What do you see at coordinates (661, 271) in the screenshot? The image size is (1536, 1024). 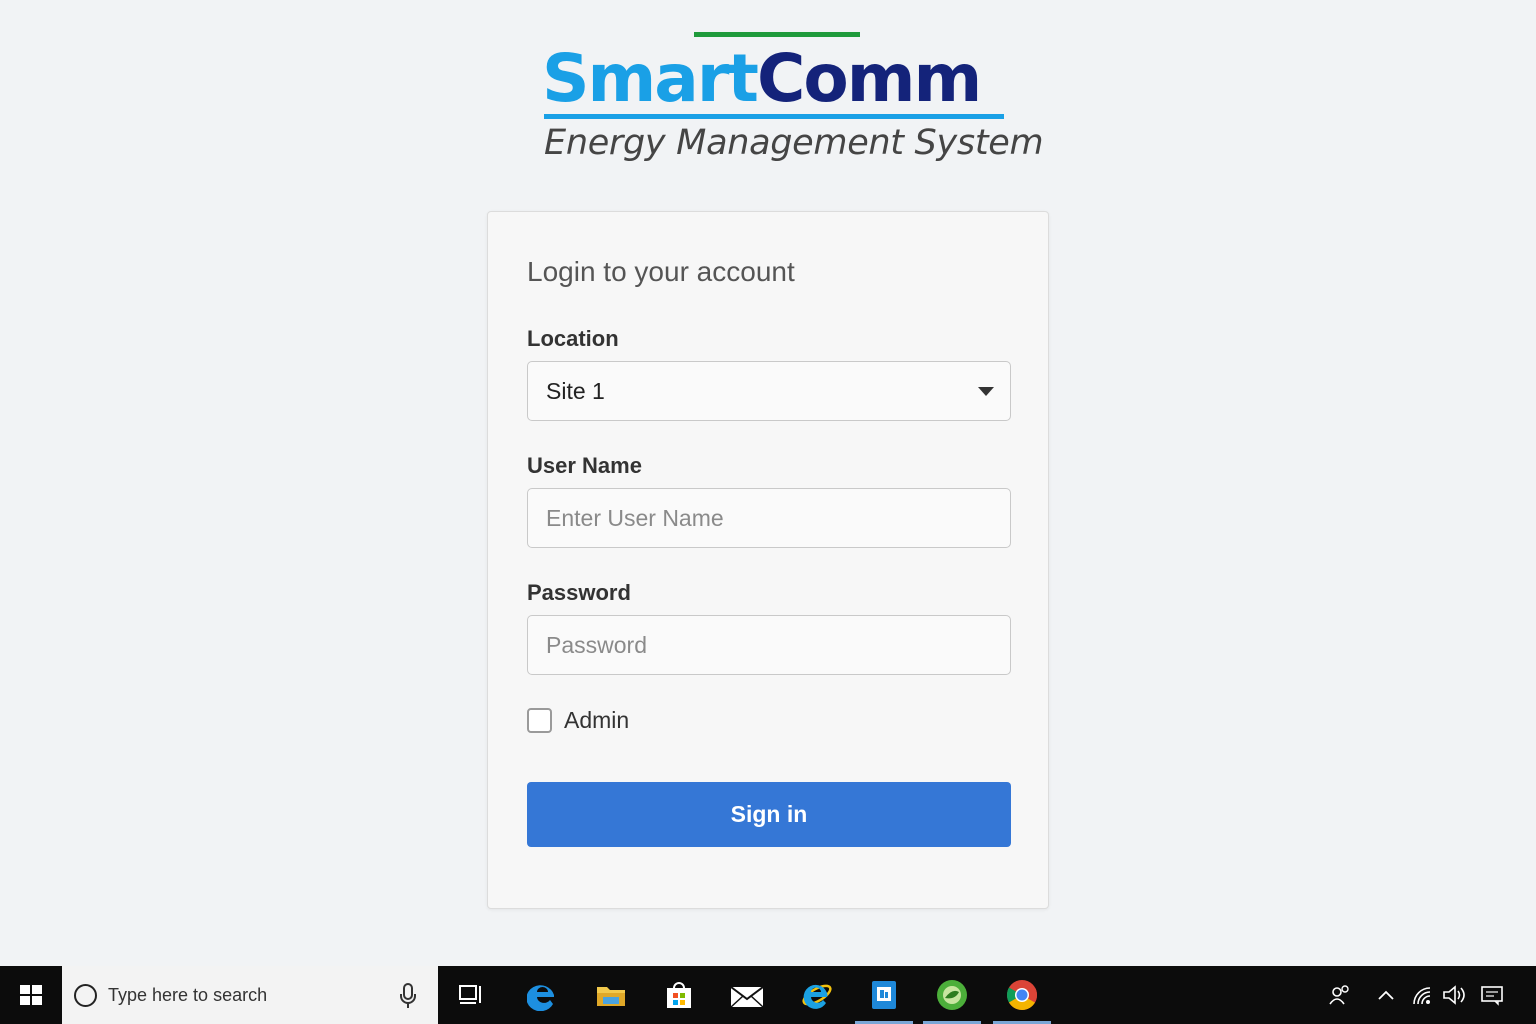 I see `login-title: Login to your account` at bounding box center [661, 271].